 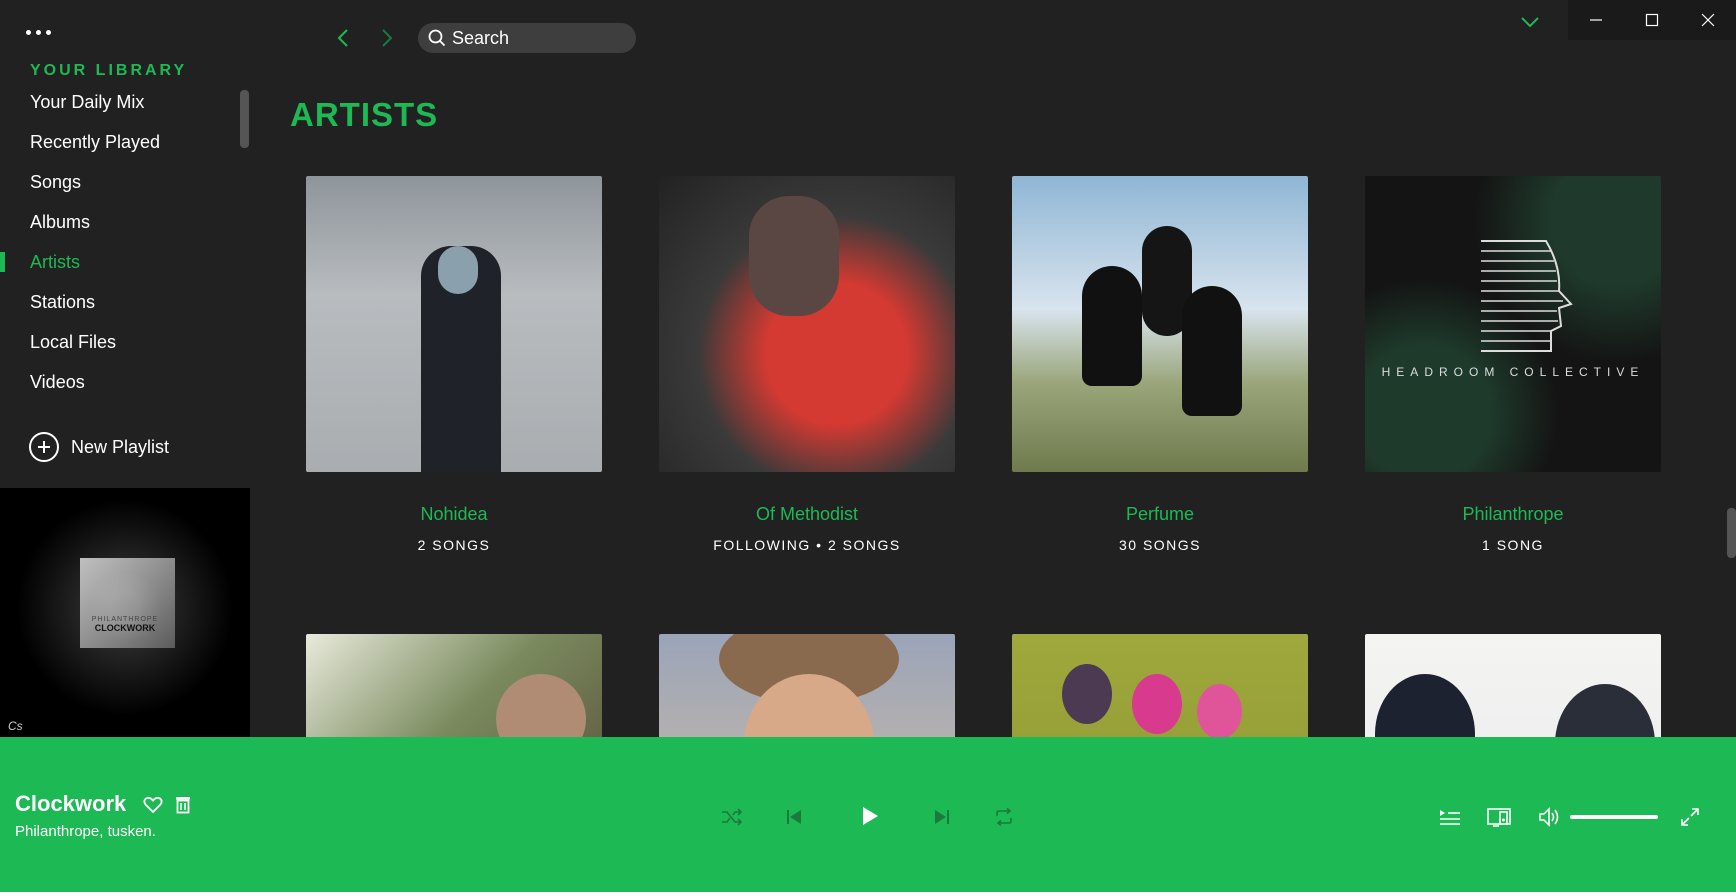 I want to click on new-playlist-label: New Playlist, so click(x=120, y=446).